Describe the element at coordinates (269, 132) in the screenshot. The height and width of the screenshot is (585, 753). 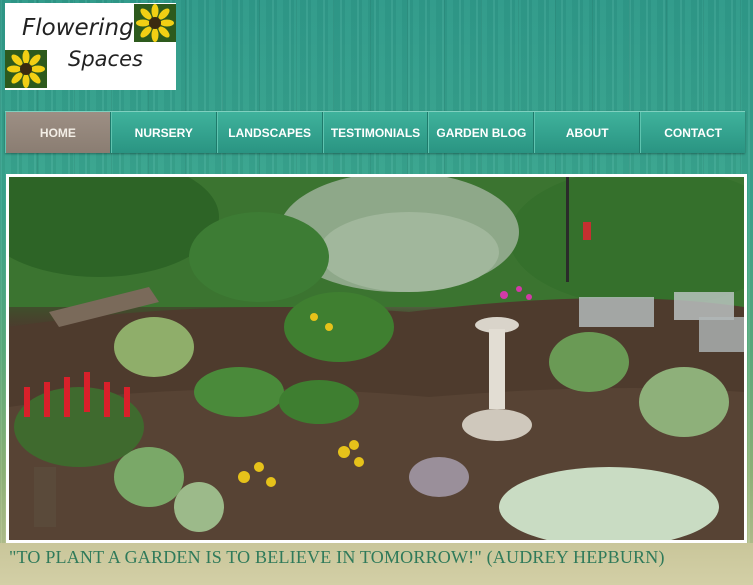
I see `nav-landscapes: LANDSCAPES` at that location.